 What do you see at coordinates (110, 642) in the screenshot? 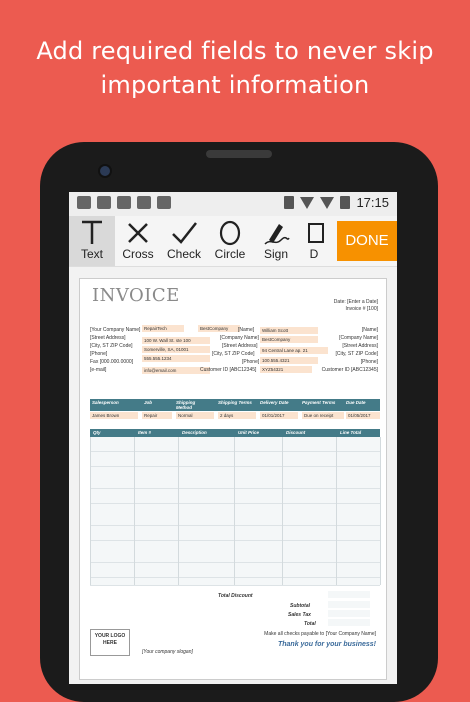
I see `logo-placeholder: YOUR LOGO HERE` at bounding box center [110, 642].